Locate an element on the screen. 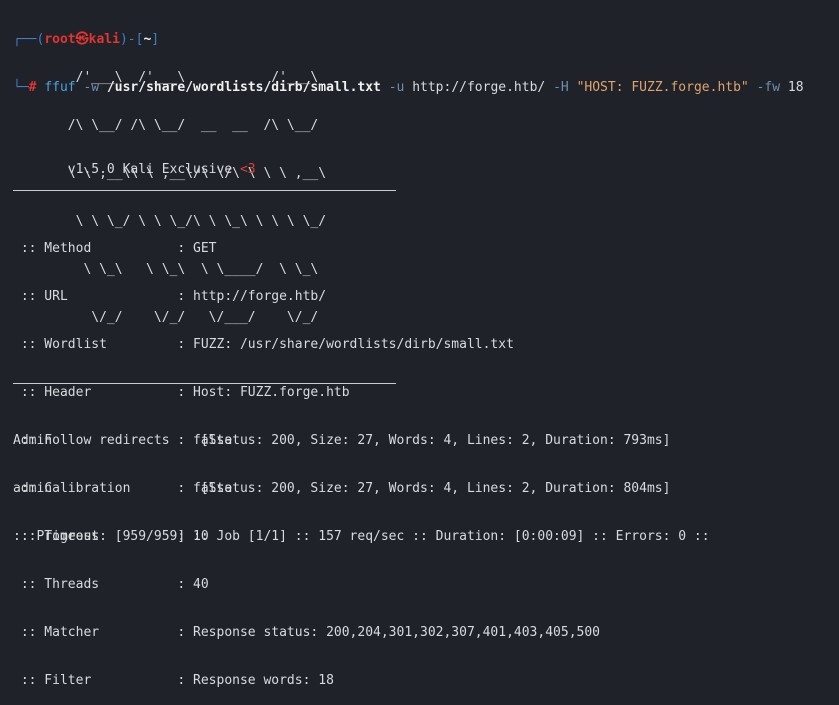 Image resolution: width=839 pixels, height=705 pixels. config-filter: :: Filter : Response words: 18 is located at coordinates (173, 680).